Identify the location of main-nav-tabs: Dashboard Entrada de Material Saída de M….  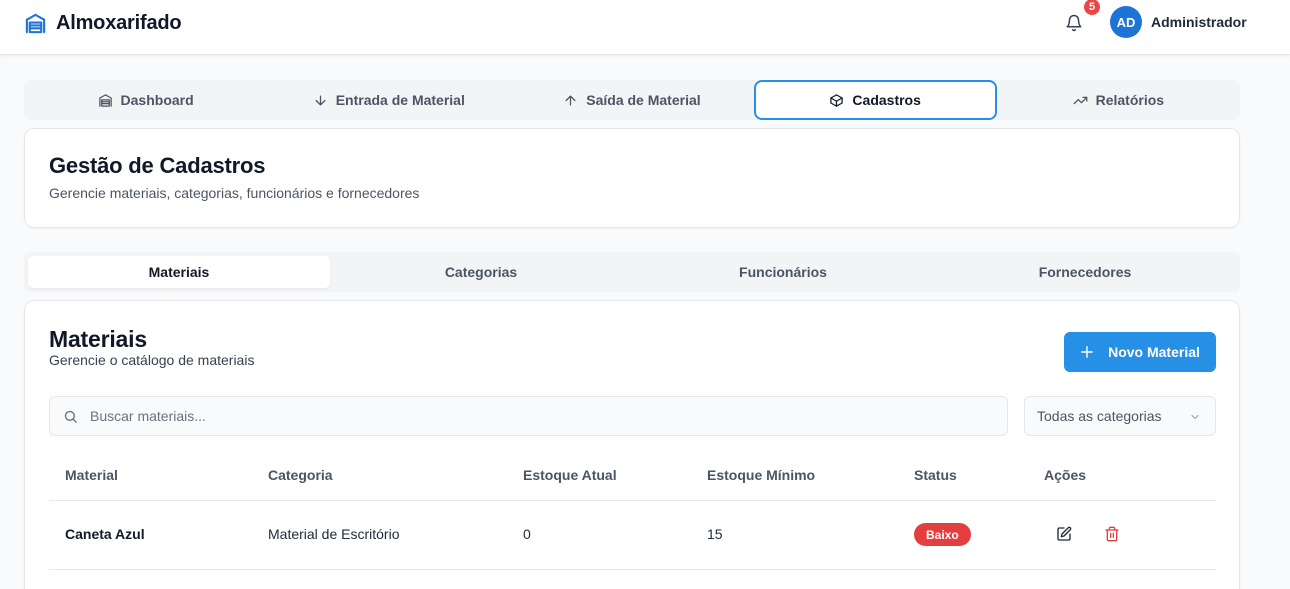
(632, 100).